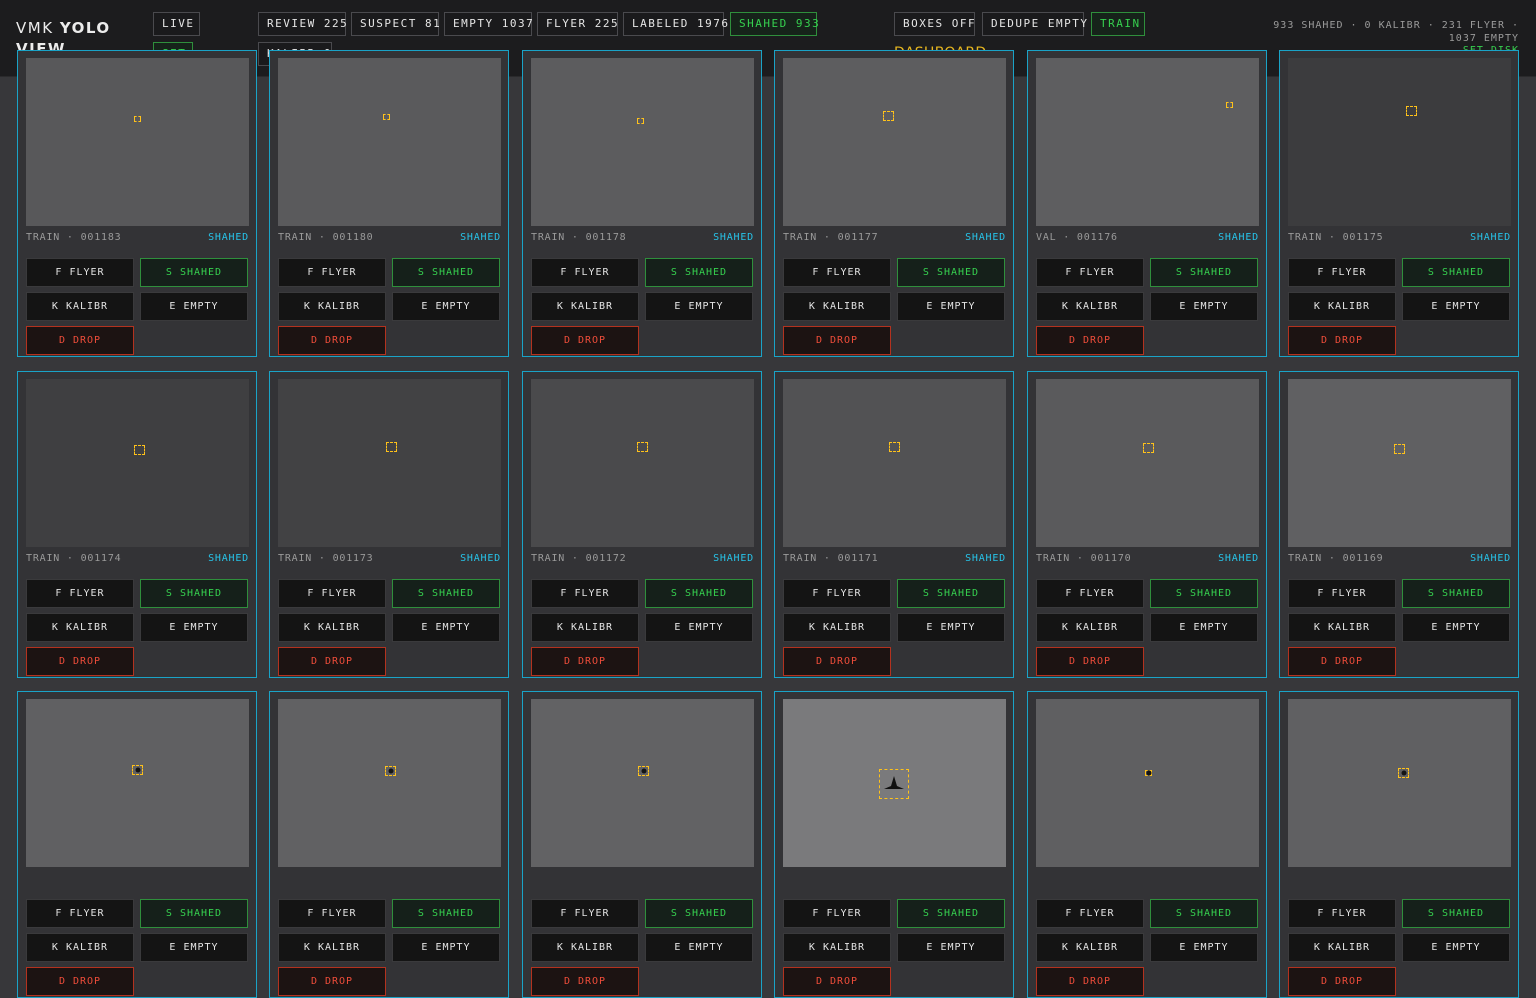  Describe the element at coordinates (1118, 24) in the screenshot. I see `train-button: TRAIN` at that location.